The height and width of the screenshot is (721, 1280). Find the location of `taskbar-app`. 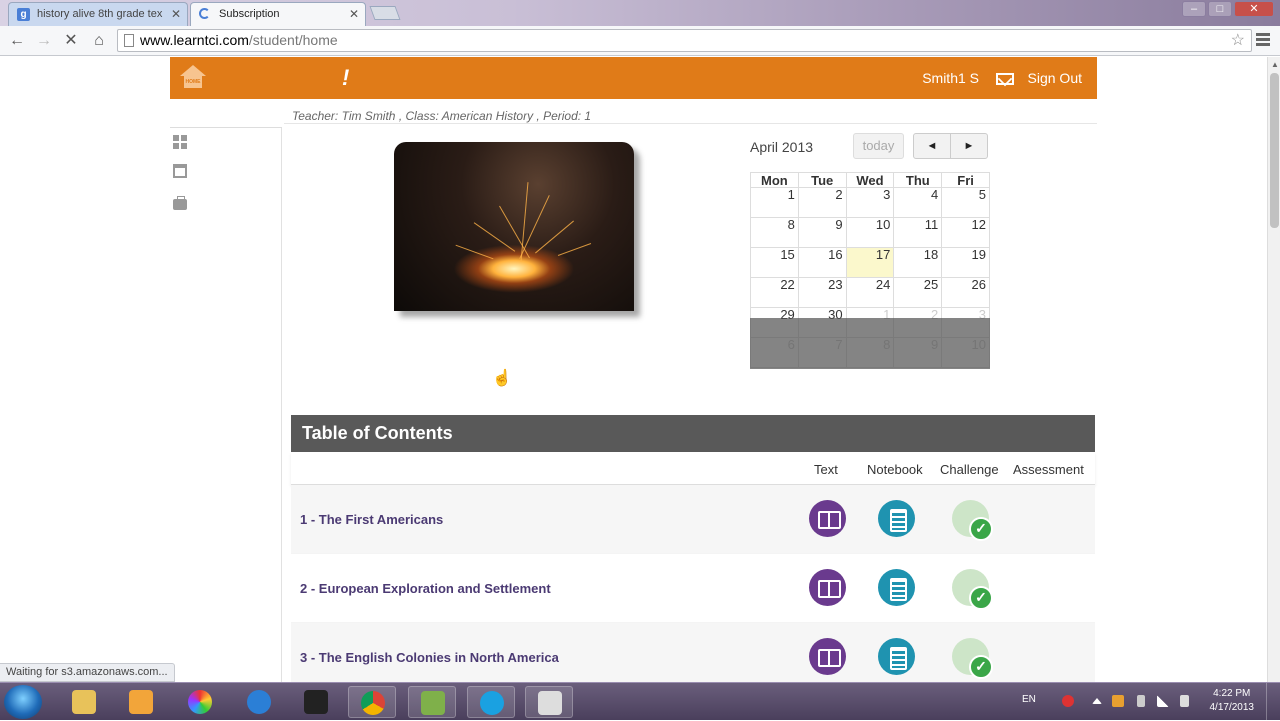

taskbar-app is located at coordinates (316, 702).